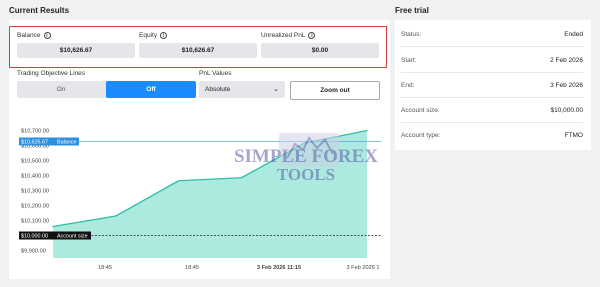 The image size is (600, 287). What do you see at coordinates (409, 60) in the screenshot?
I see `start-label: Start:` at bounding box center [409, 60].